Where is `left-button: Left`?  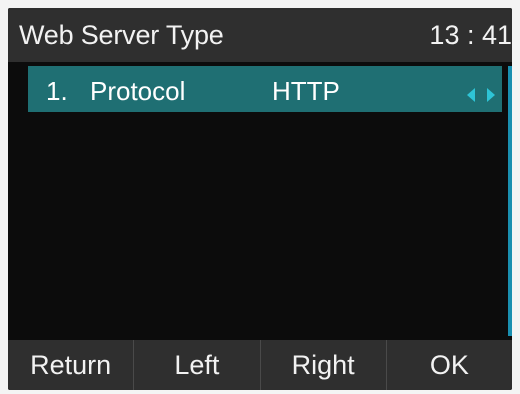 left-button: Left is located at coordinates (196, 365).